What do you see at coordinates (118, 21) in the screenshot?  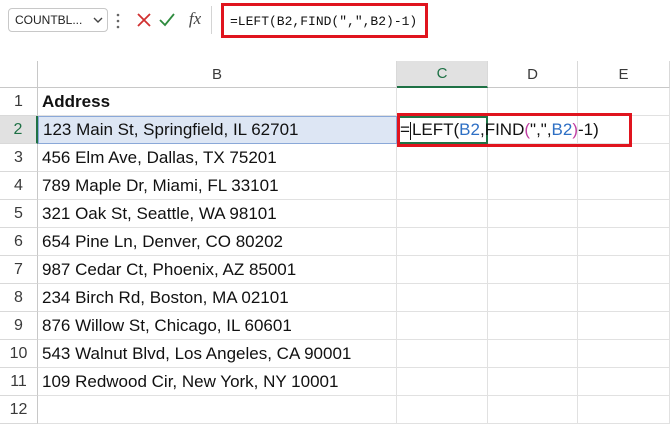 I see `more-options-icon` at bounding box center [118, 21].